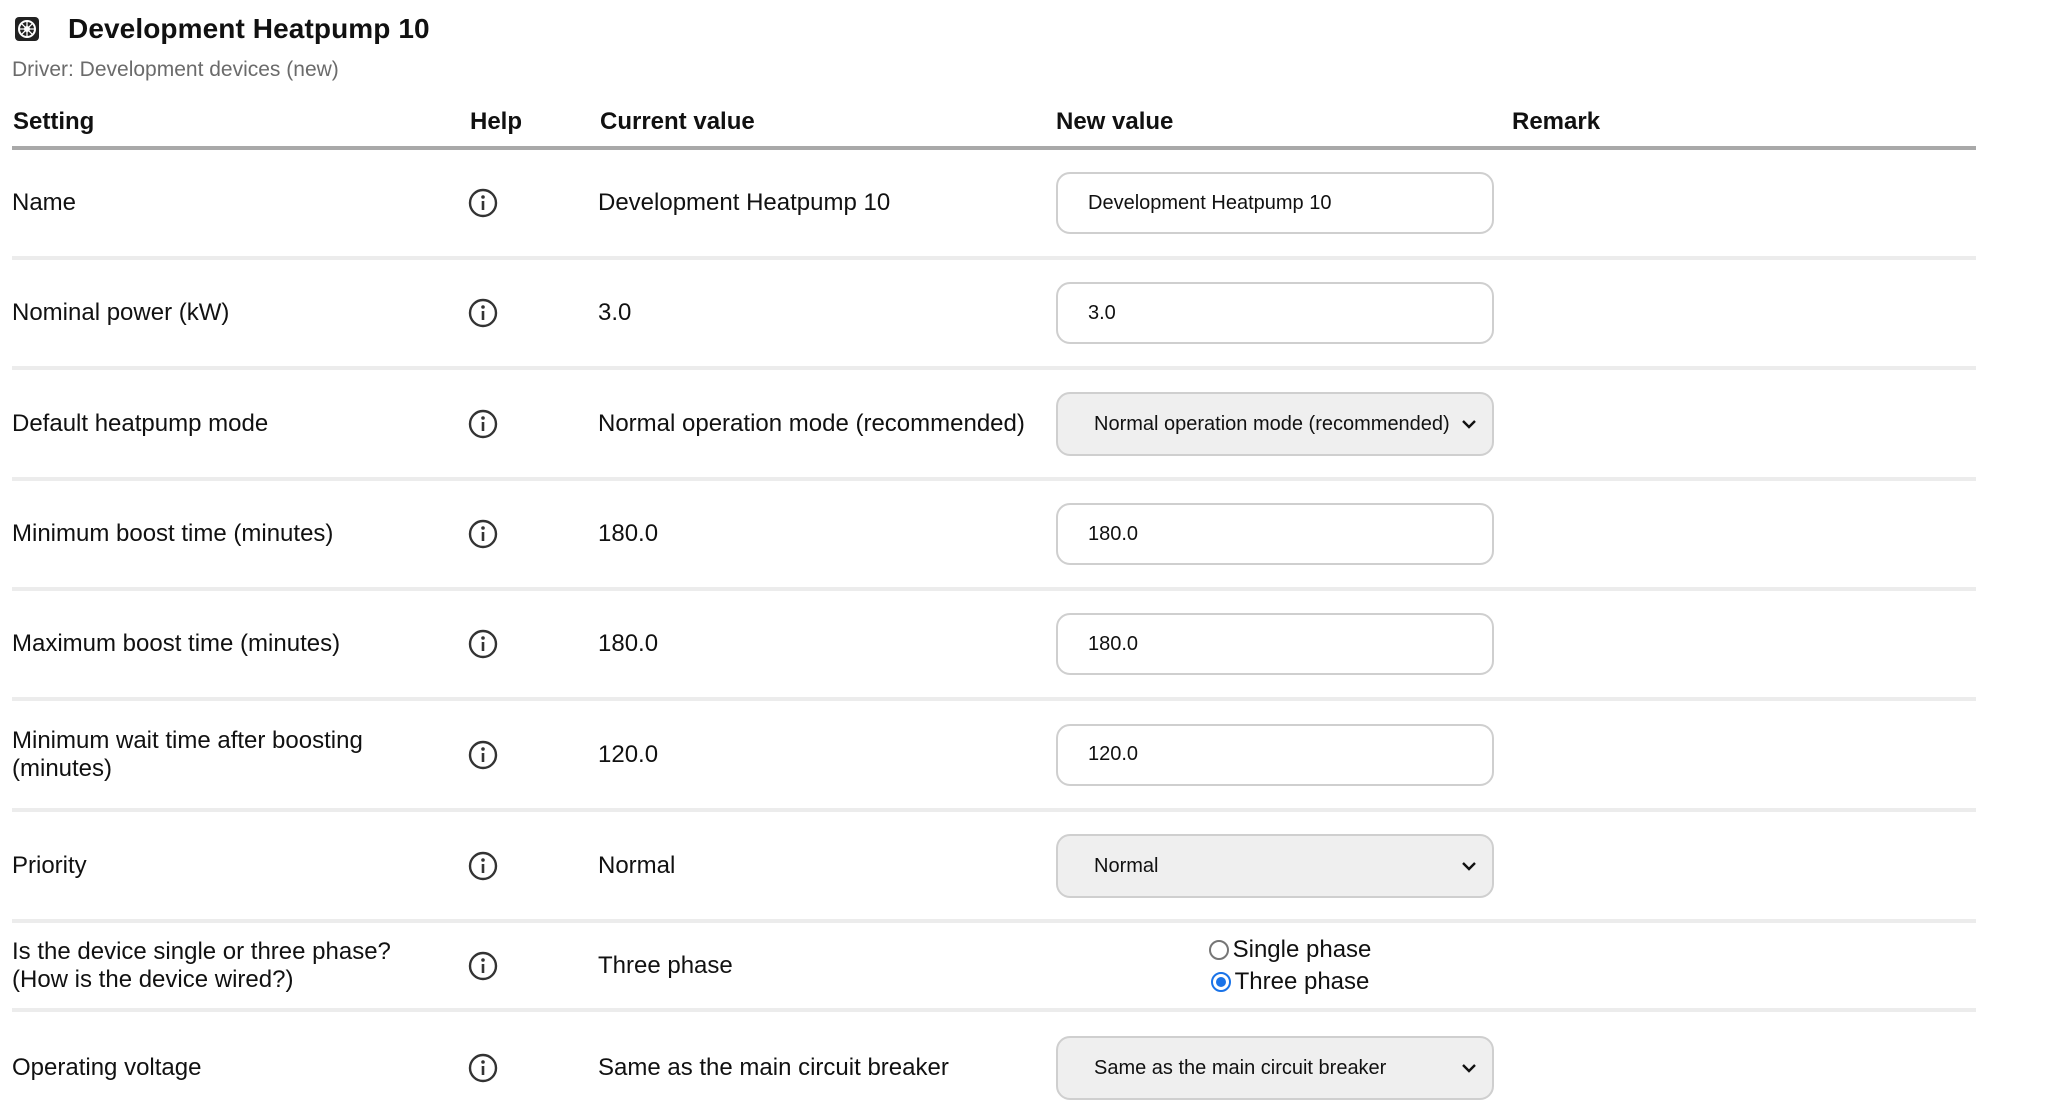 This screenshot has width=2046, height=1119. Describe the element at coordinates (665, 965) in the screenshot. I see `current-value: Three phase` at that location.